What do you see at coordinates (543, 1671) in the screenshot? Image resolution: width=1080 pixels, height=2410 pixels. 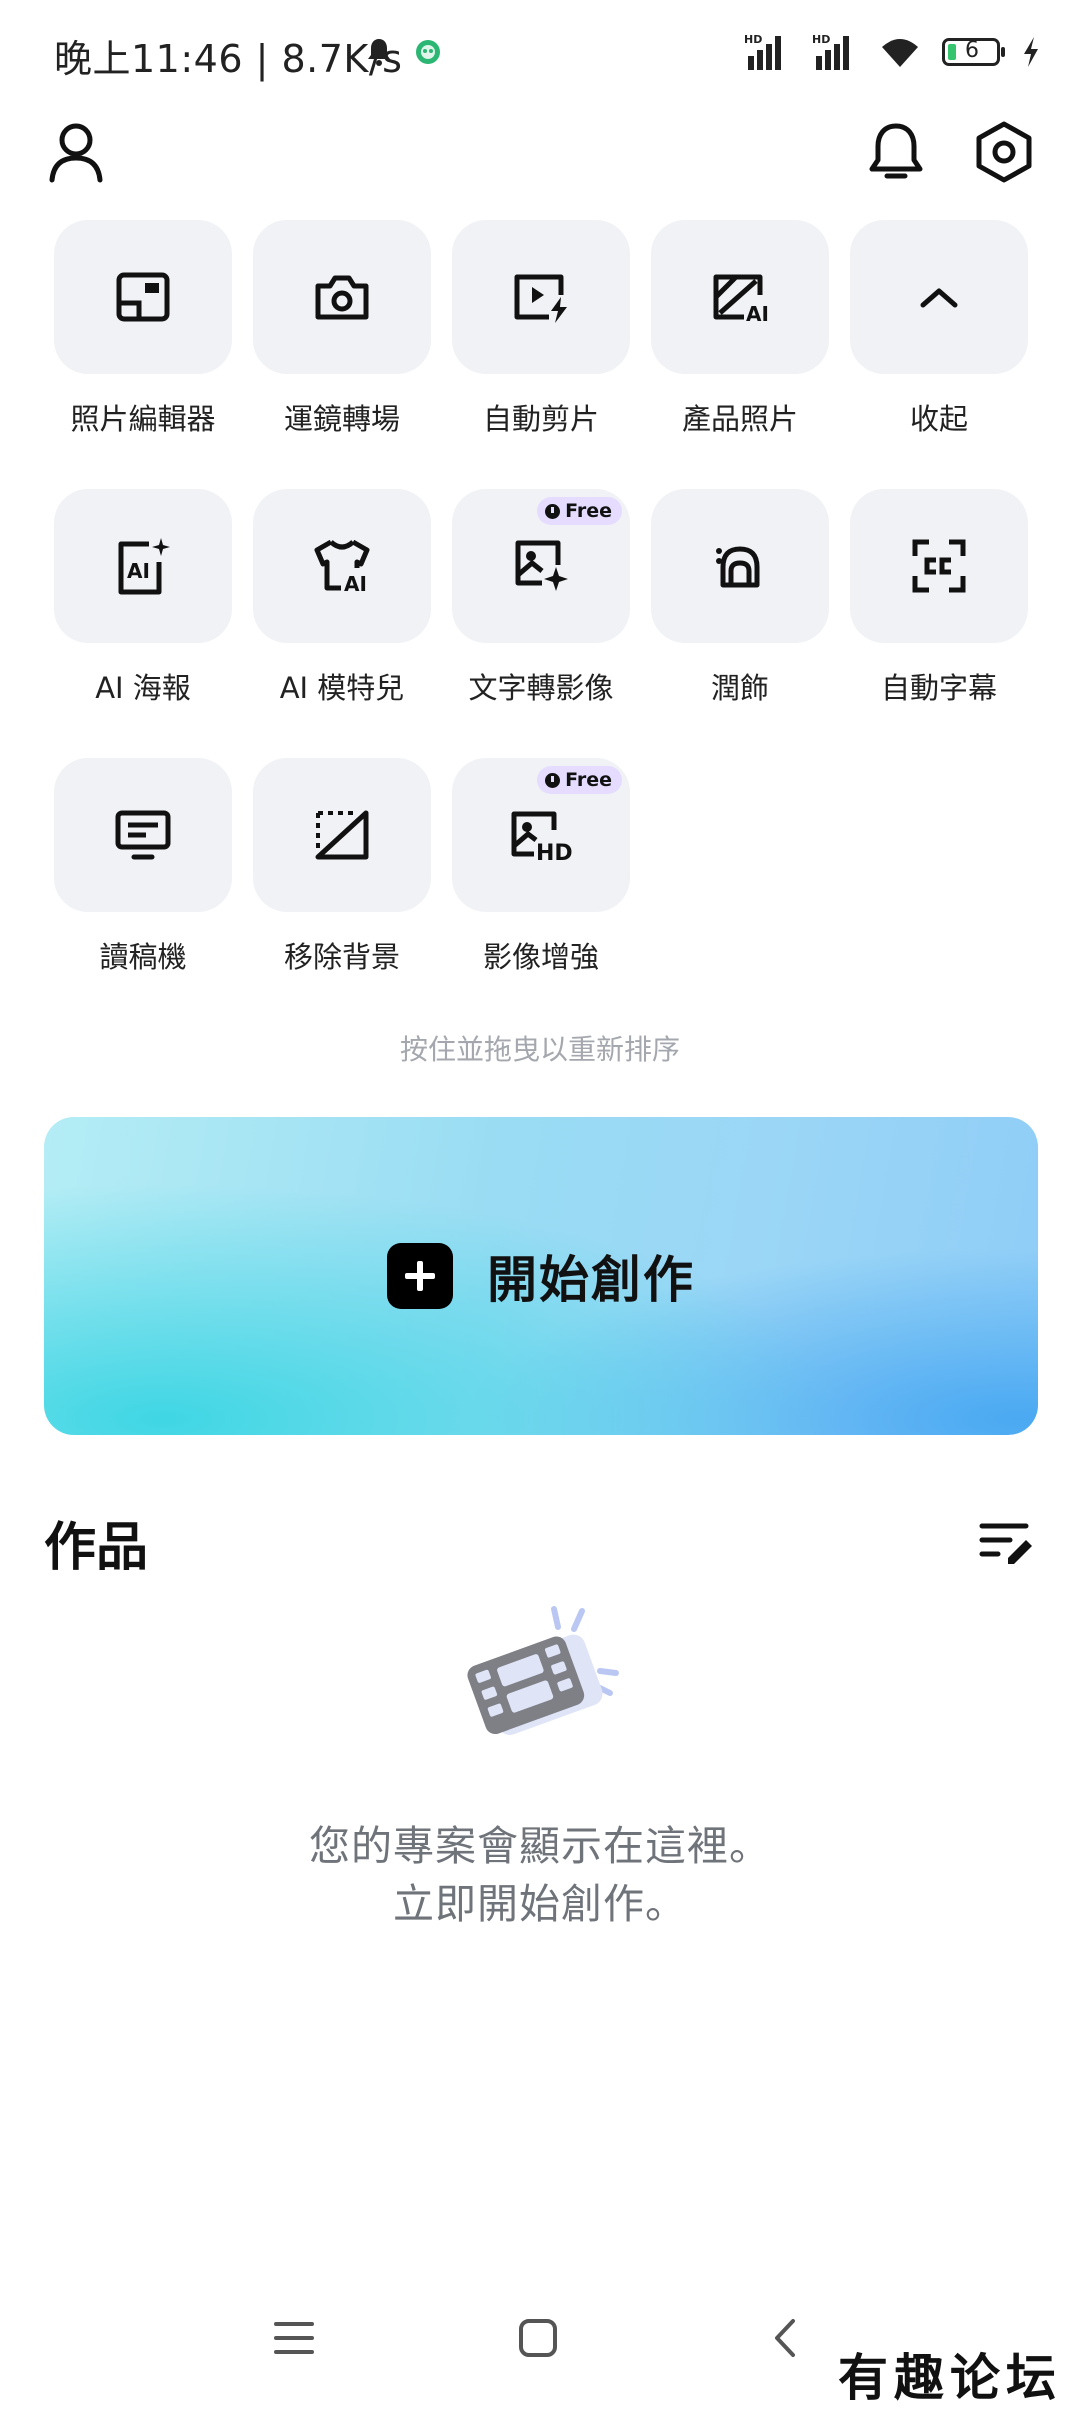 I see `film-reel-illustration` at bounding box center [543, 1671].